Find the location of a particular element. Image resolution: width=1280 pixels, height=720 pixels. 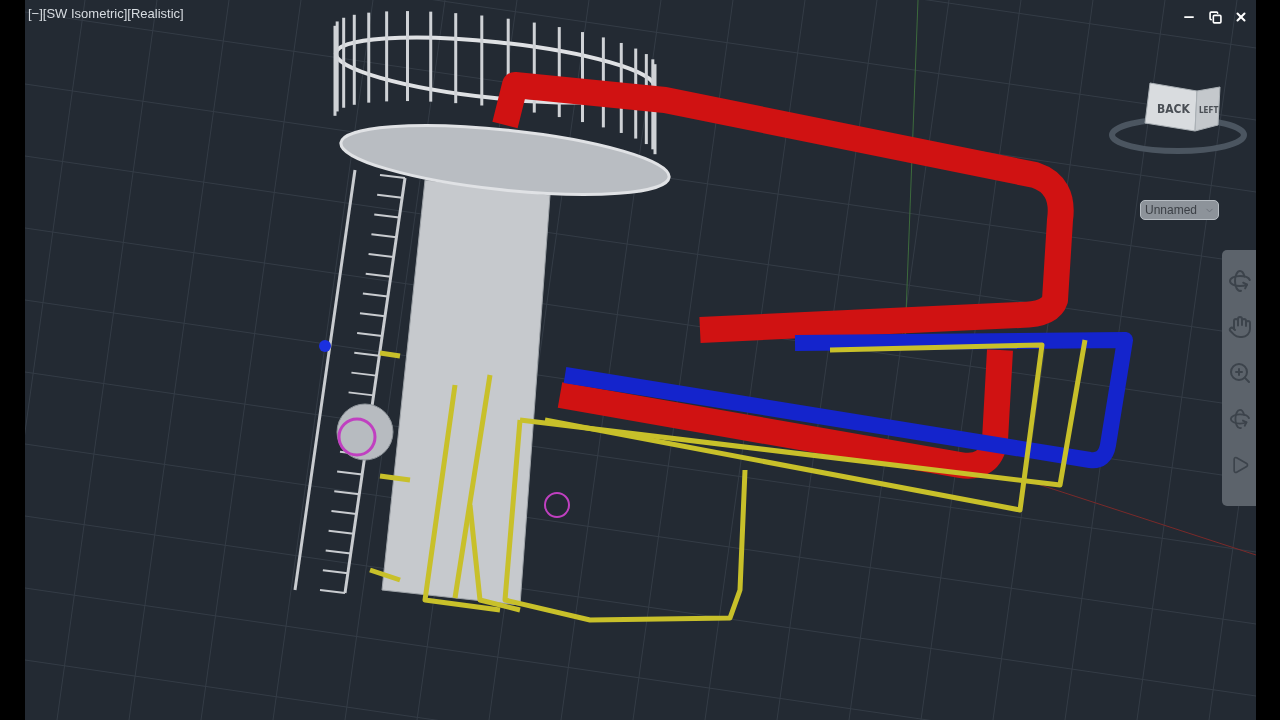

restore-icon is located at coordinates (1215, 17).